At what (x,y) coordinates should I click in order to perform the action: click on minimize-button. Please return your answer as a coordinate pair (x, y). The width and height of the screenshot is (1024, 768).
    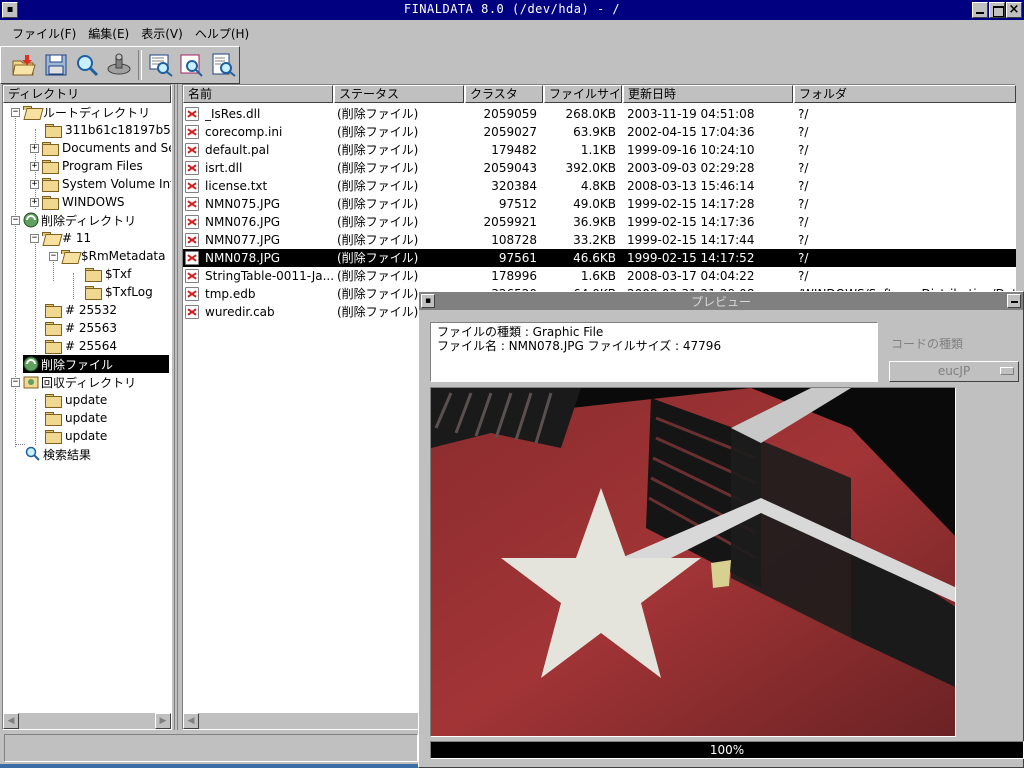
    Looking at the image, I should click on (980, 10).